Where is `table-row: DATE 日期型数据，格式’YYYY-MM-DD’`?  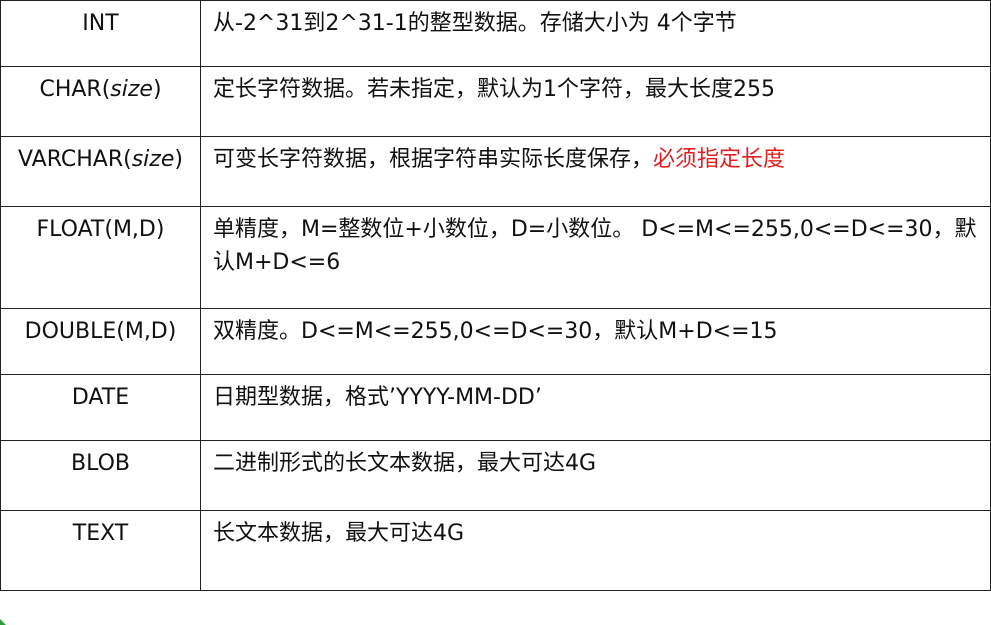 table-row: DATE 日期型数据，格式’YYYY-MM-DD’ is located at coordinates (495, 407).